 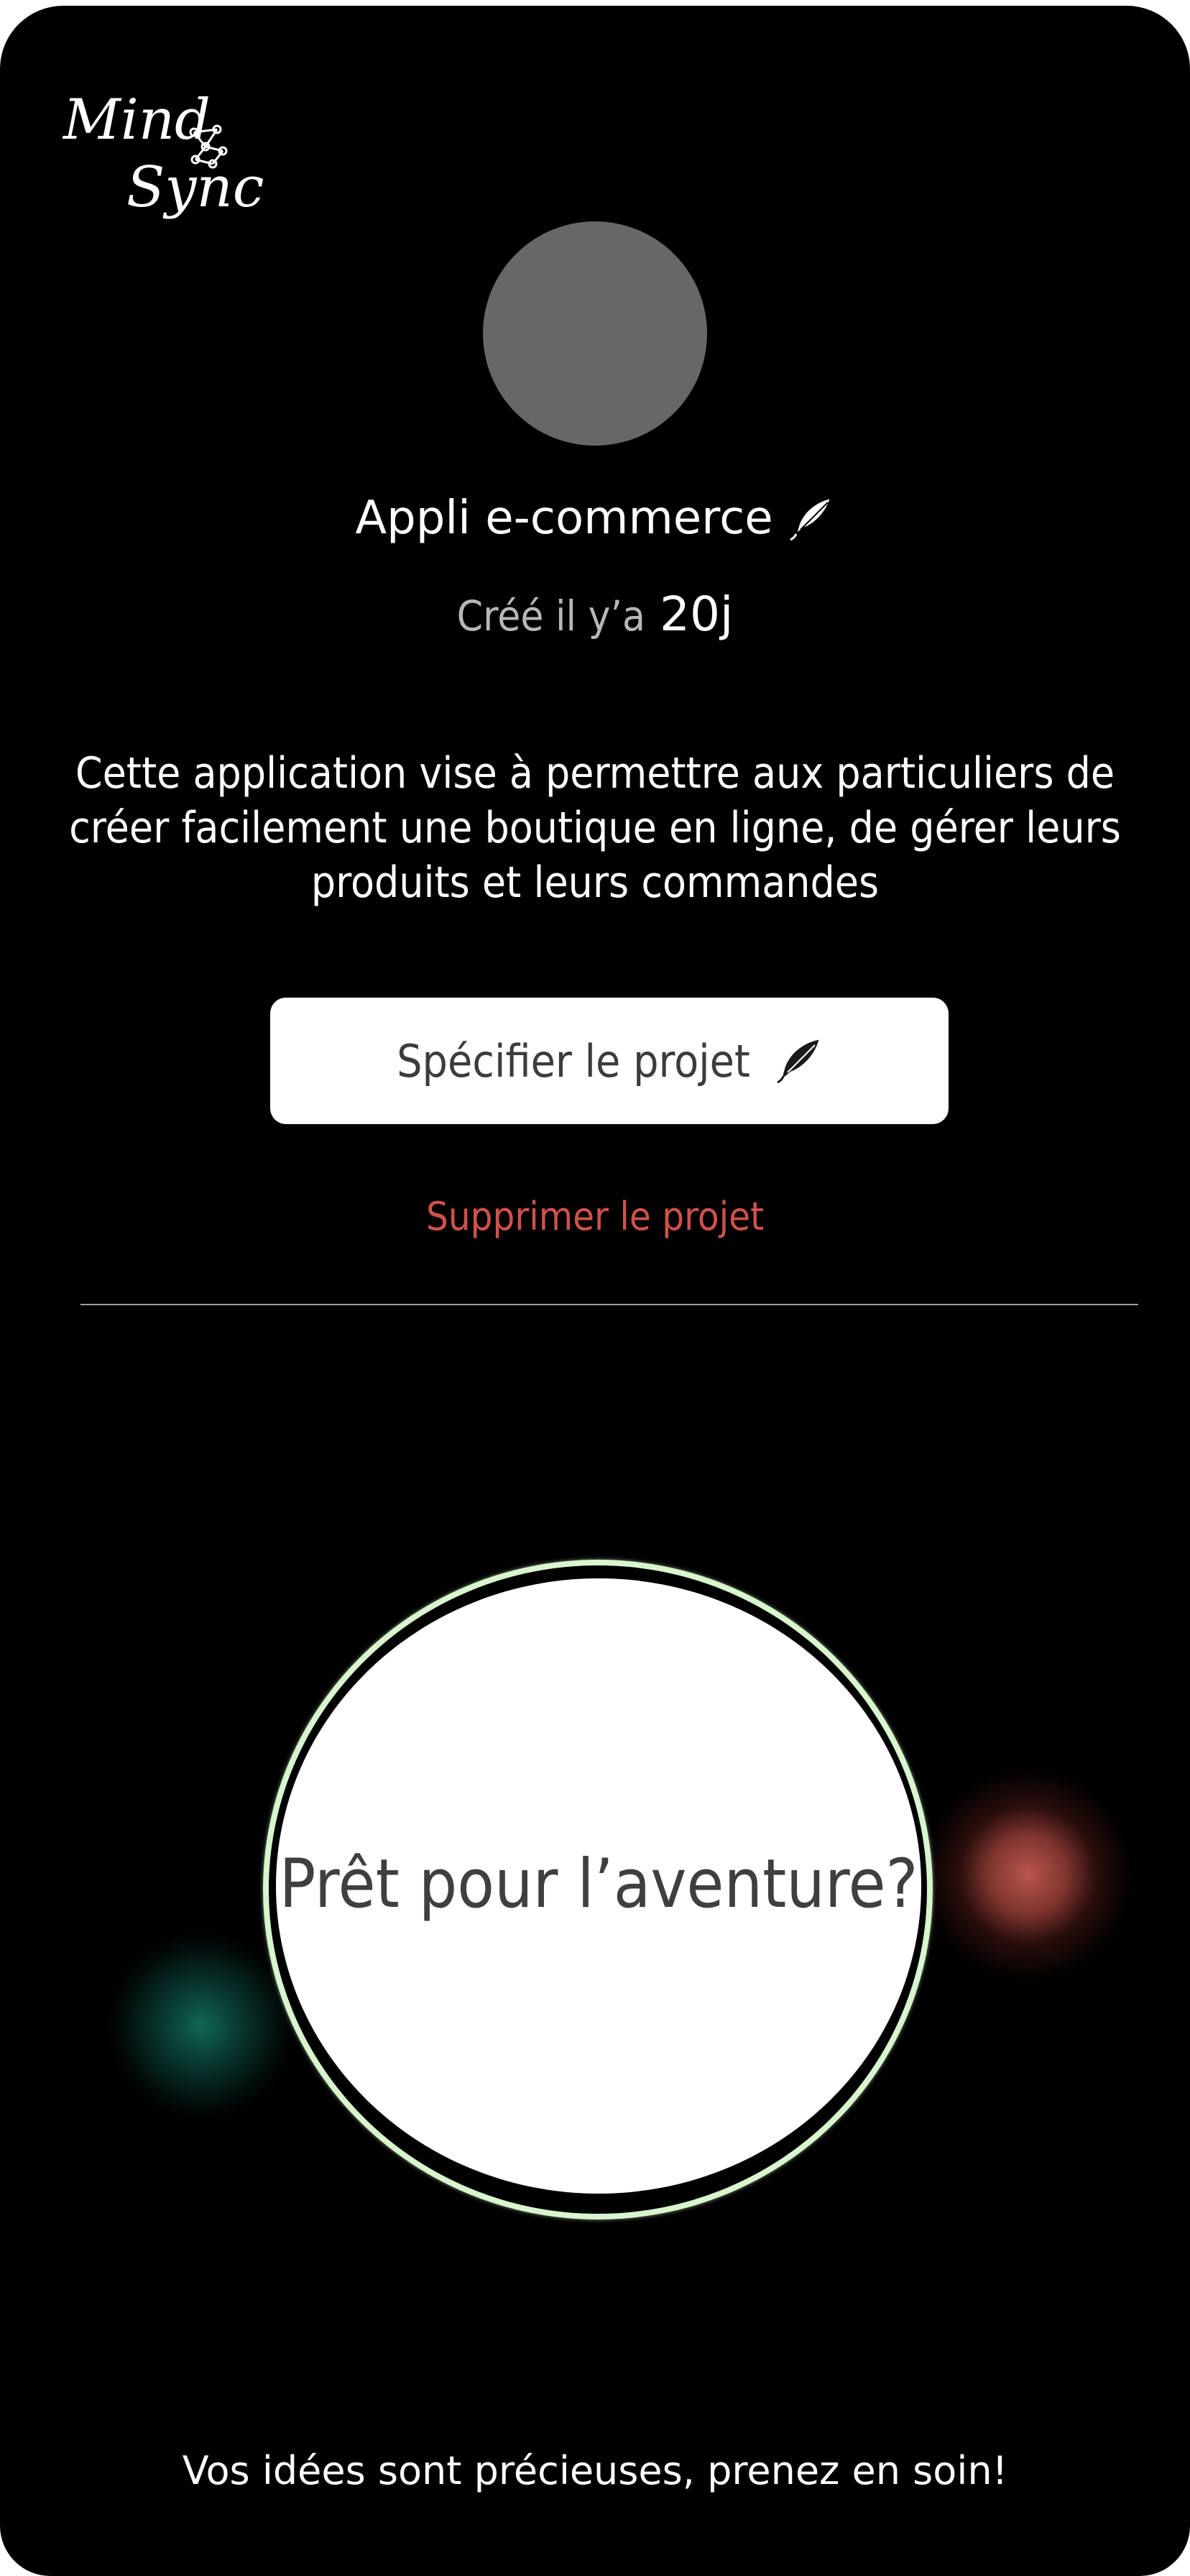 I want to click on section-divider, so click(x=609, y=1304).